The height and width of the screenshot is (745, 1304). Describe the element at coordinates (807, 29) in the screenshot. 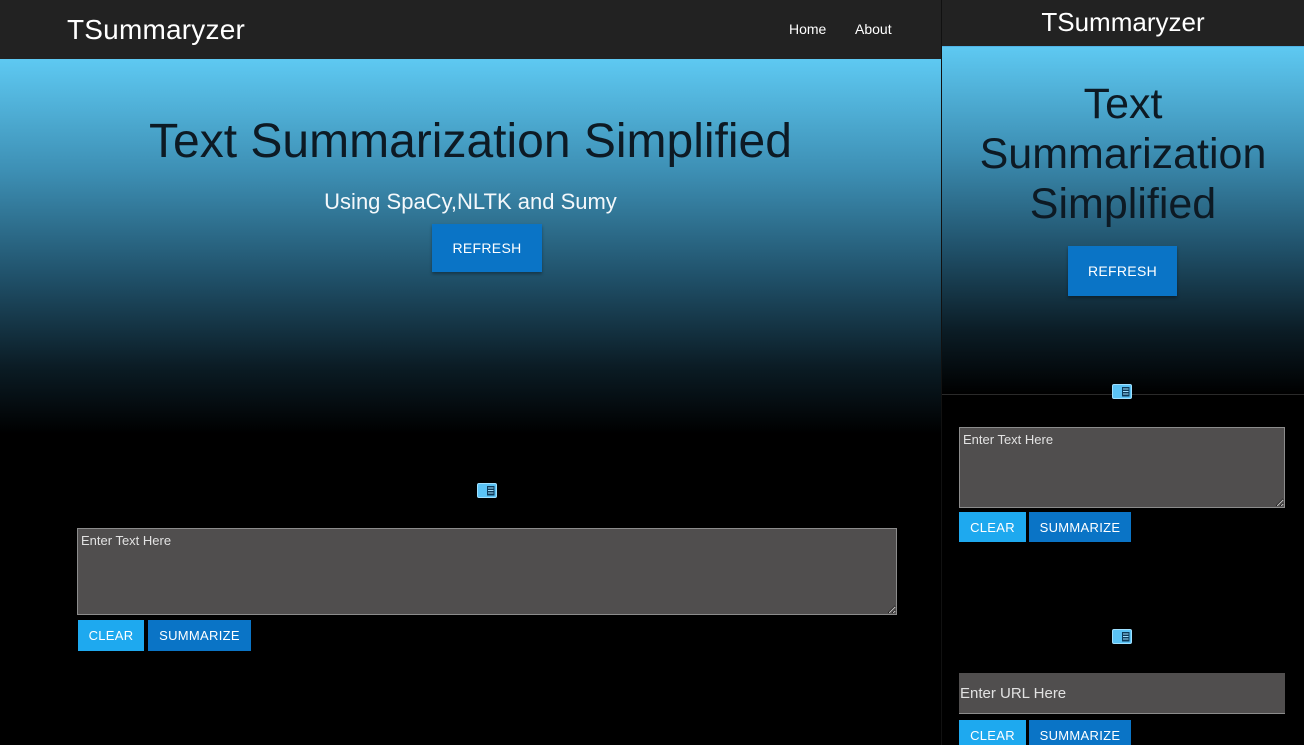

I see `nav-link-home: Home` at that location.